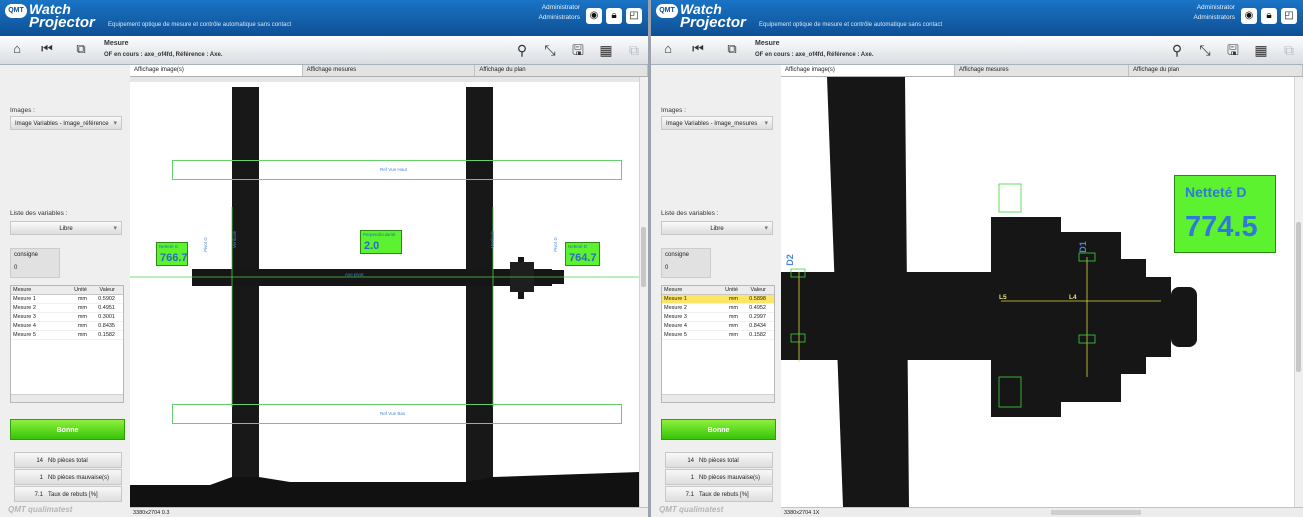 Image resolution: width=1303 pixels, height=517 pixels. Describe the element at coordinates (766, 228) in the screenshot. I see `chevron-down-icon: ▾` at that location.